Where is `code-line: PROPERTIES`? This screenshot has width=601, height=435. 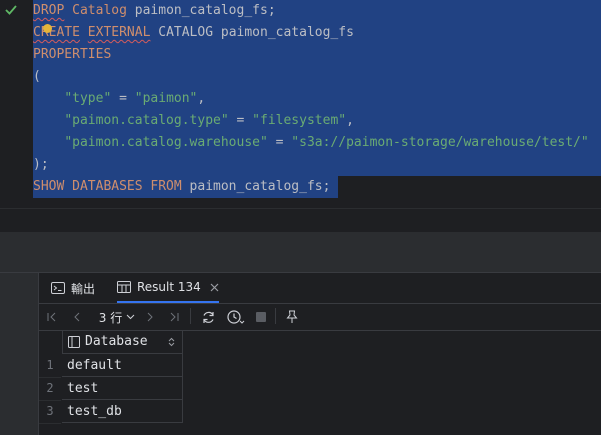 code-line: PROPERTIES is located at coordinates (72, 55).